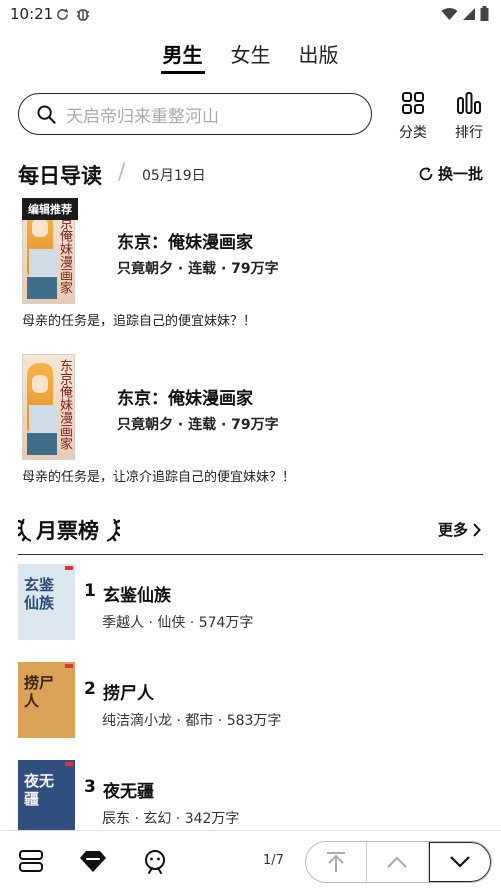  What do you see at coordinates (39, 692) in the screenshot?
I see `cover-title: 捞尸人` at bounding box center [39, 692].